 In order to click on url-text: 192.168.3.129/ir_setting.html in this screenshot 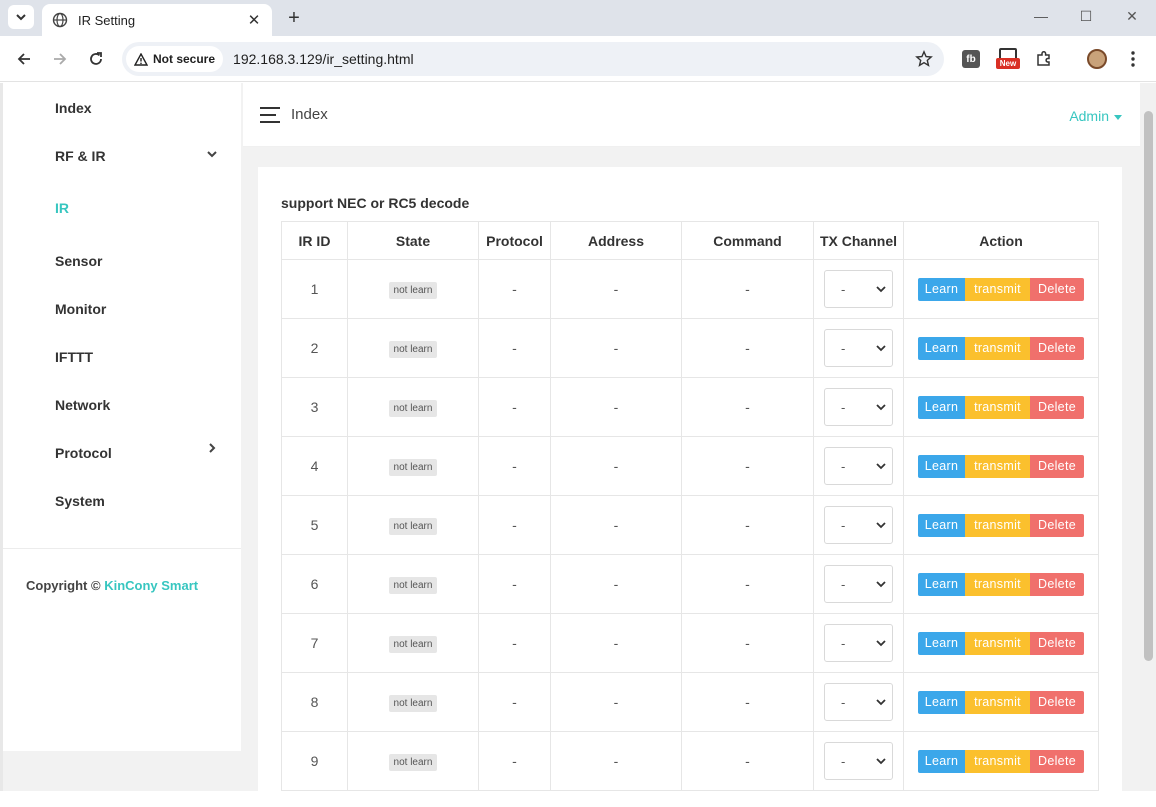, I will do `click(323, 59)`.